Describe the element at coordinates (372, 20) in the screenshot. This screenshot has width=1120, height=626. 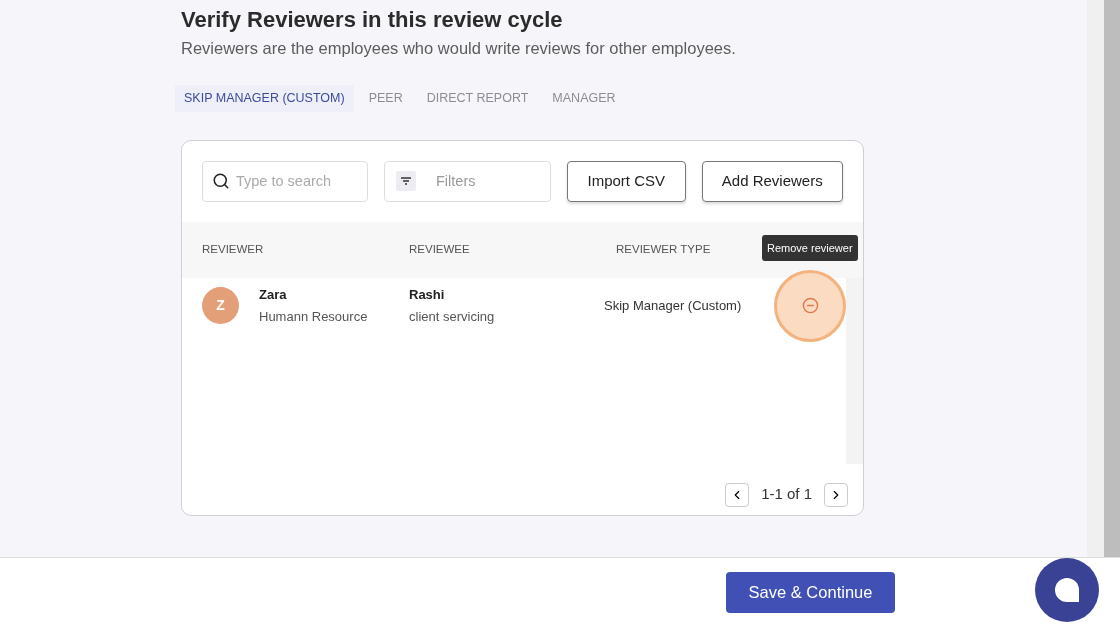
I see `page-title: Verify Reviewers in this review cycle` at that location.